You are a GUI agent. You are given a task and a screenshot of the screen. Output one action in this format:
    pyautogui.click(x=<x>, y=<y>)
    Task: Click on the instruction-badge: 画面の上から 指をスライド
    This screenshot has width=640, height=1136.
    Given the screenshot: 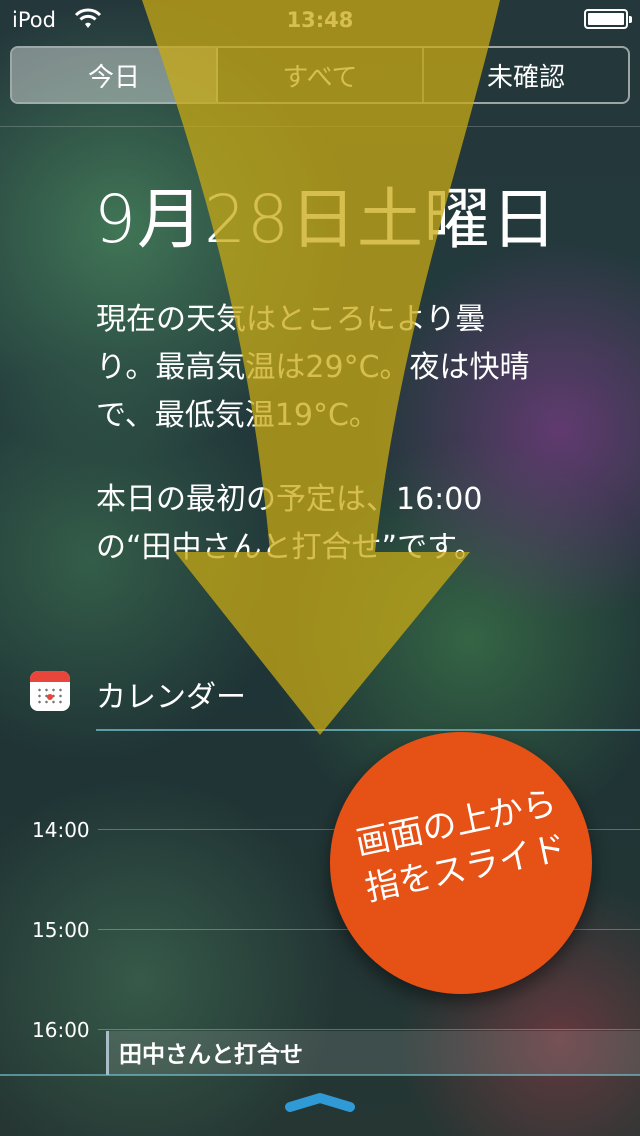 What is the action you would take?
    pyautogui.click(x=461, y=863)
    